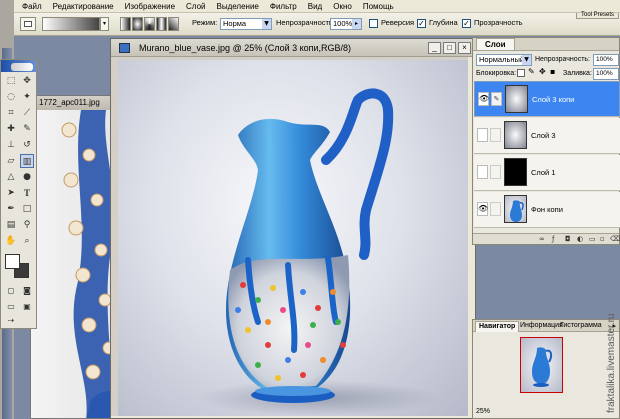 Image resolution: width=620 pixels, height=419 pixels. I want to click on mode-select: Норма ▼, so click(246, 24).